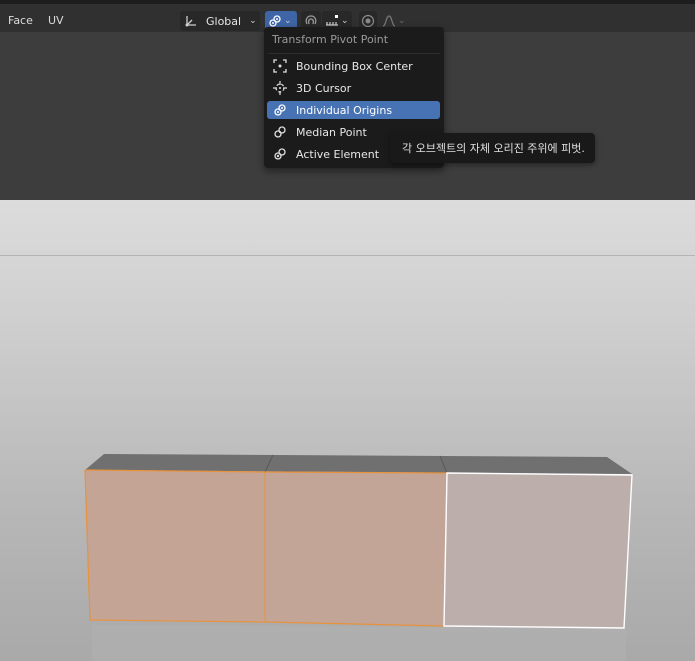  Describe the element at coordinates (353, 88) in the screenshot. I see `menu-item-3d-cursor: 3D Cursor` at that location.